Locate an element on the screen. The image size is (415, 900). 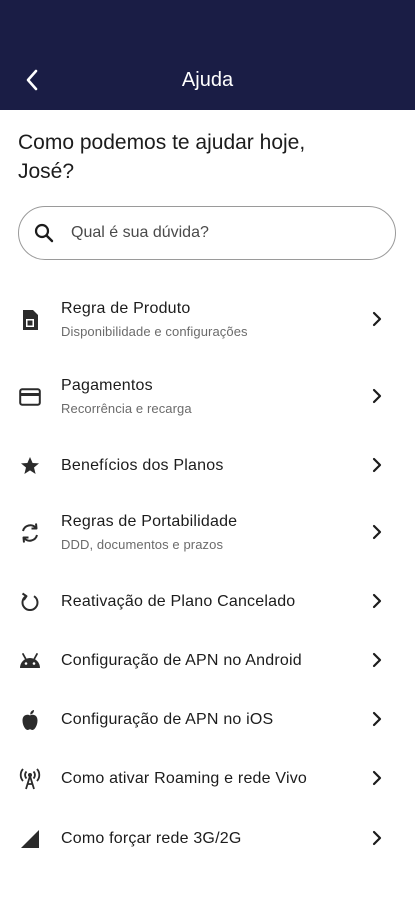
item-title: Como forçar rede 3G/2G is located at coordinates (151, 838).